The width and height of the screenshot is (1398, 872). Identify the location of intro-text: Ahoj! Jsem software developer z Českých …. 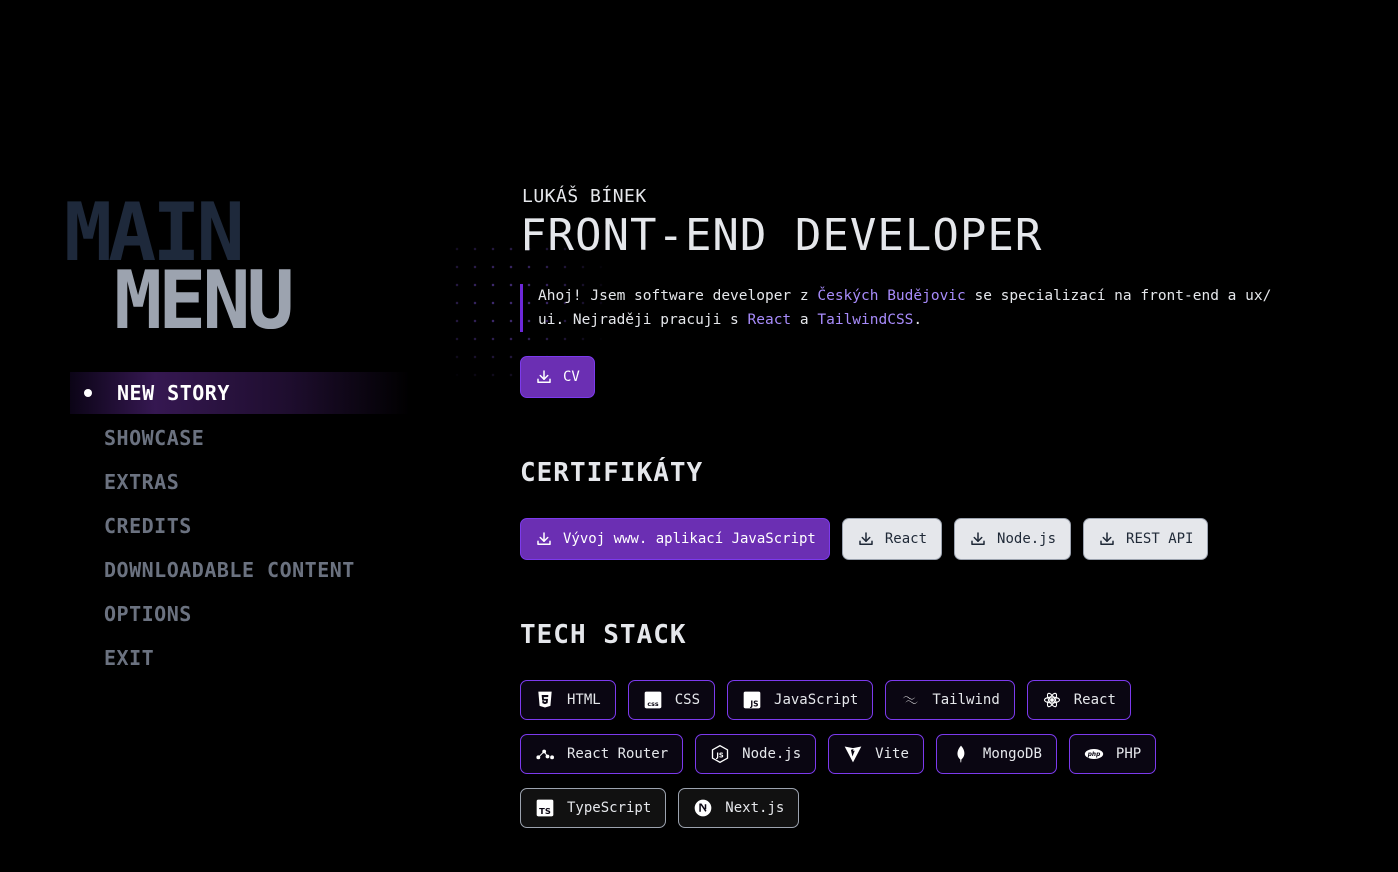
(910, 308).